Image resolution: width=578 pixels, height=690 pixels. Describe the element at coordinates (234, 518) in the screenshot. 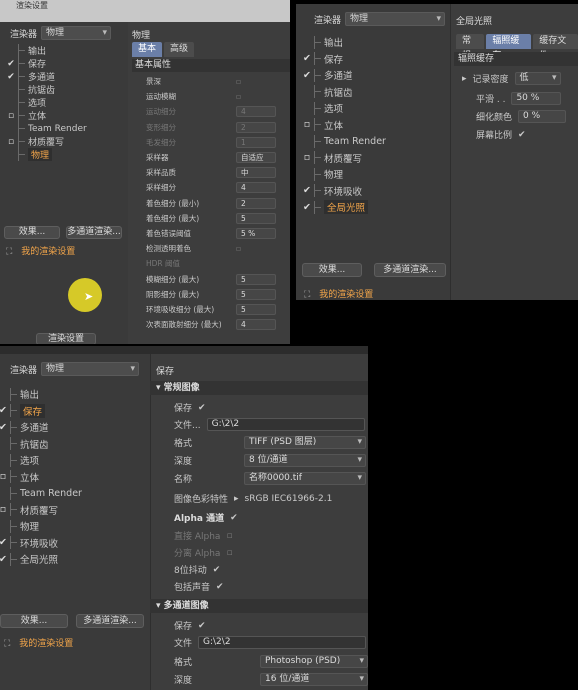

I see `alpha-checkbox: ✔` at that location.